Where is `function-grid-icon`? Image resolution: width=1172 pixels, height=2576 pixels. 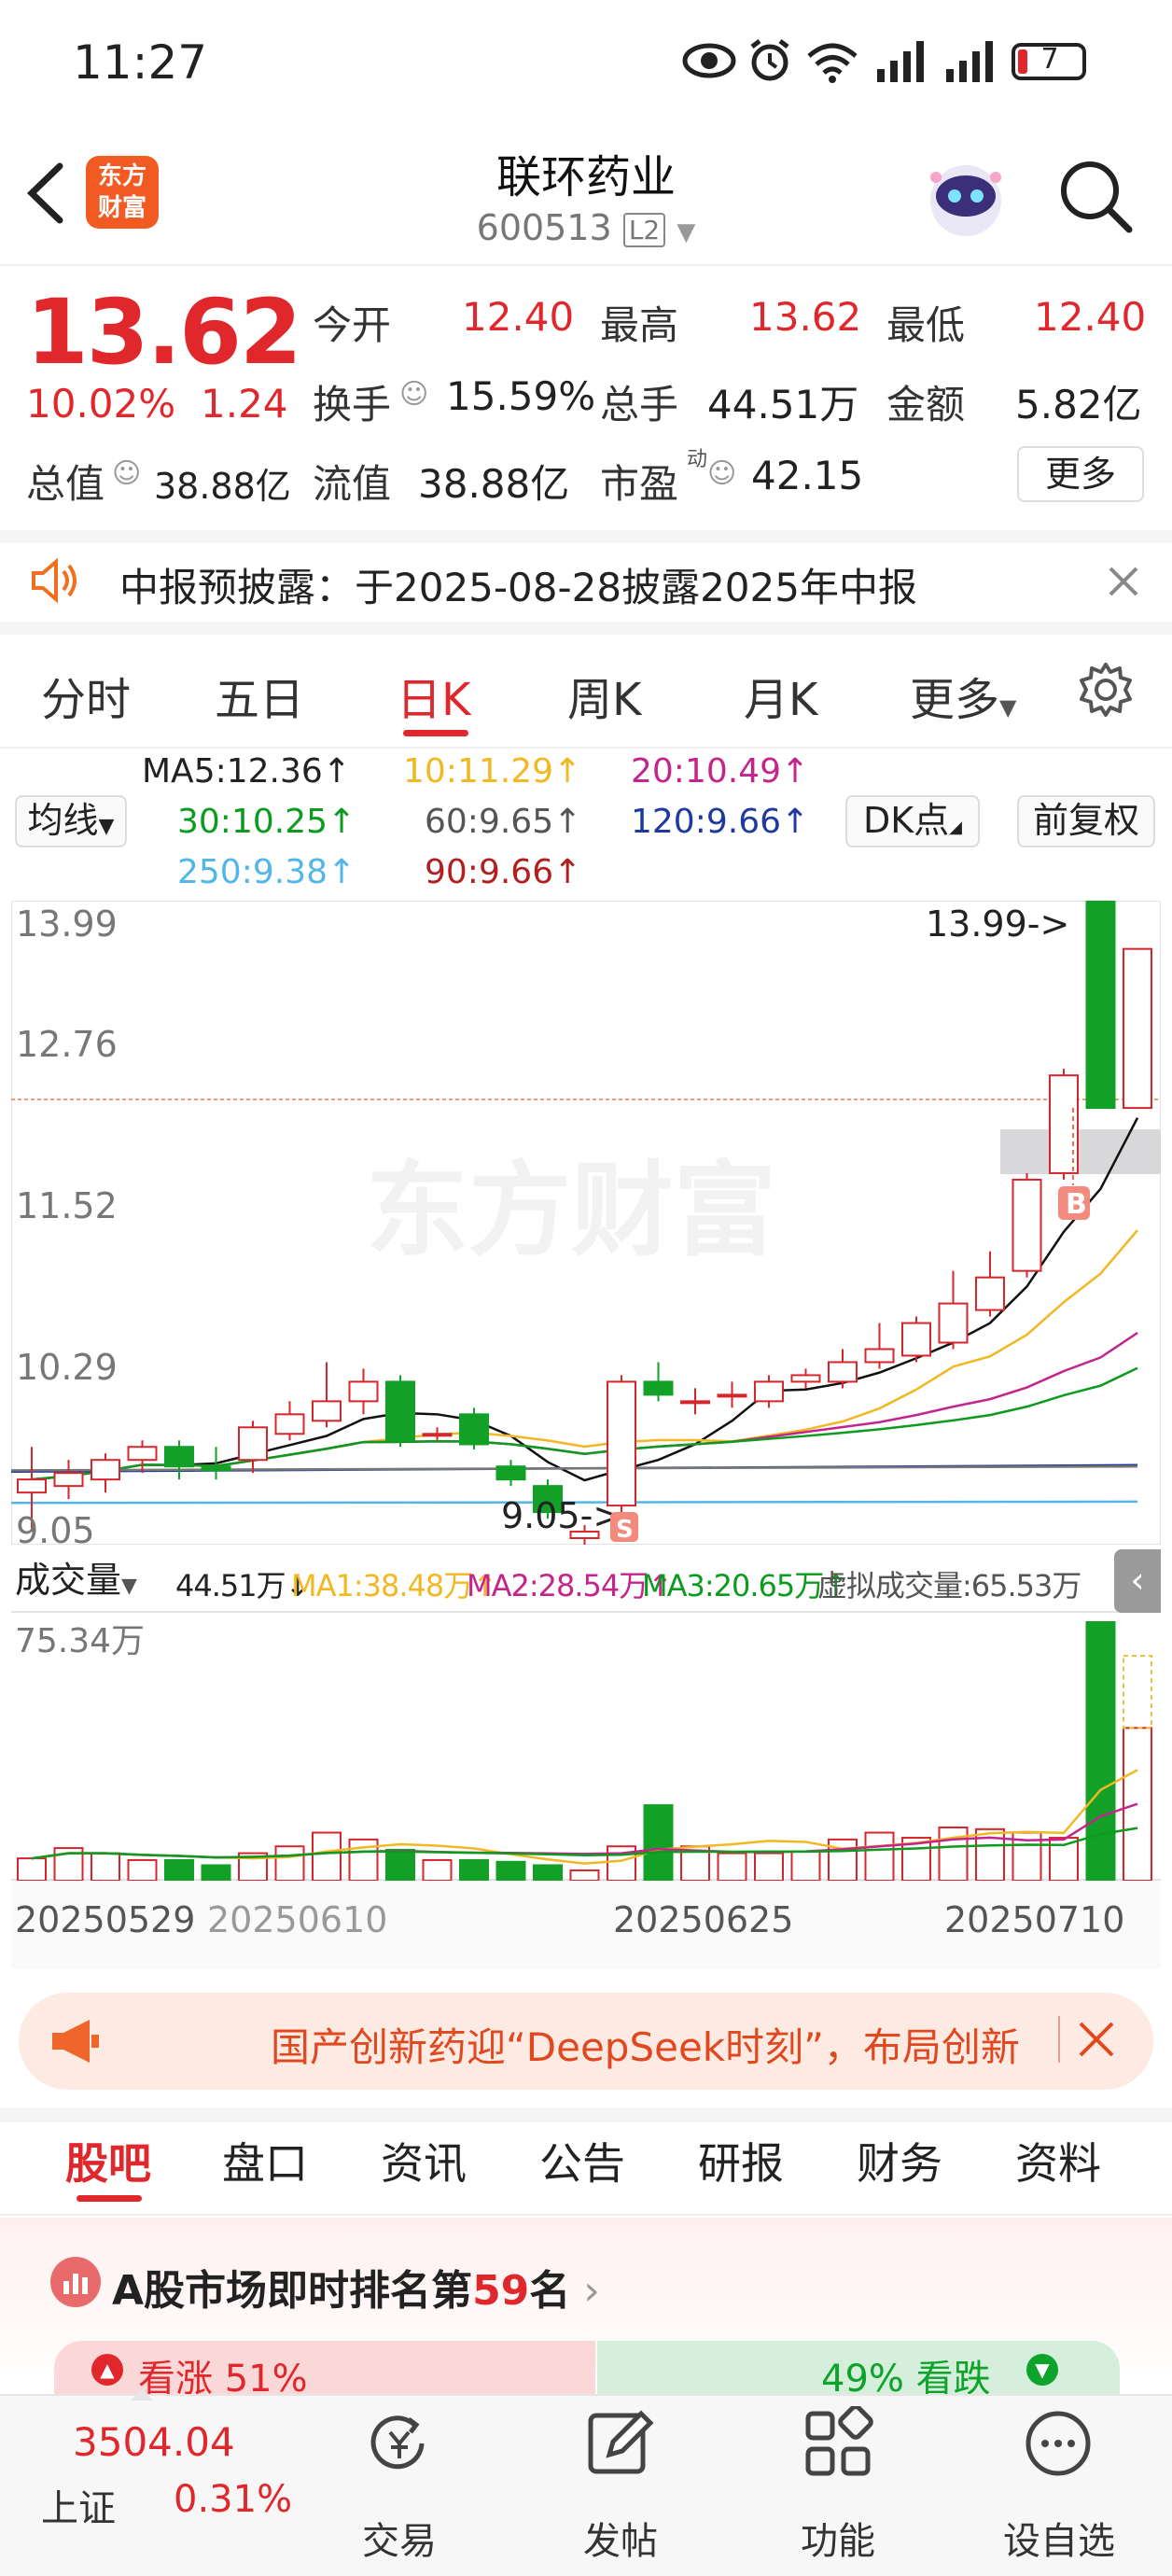
function-grid-icon is located at coordinates (838, 2443).